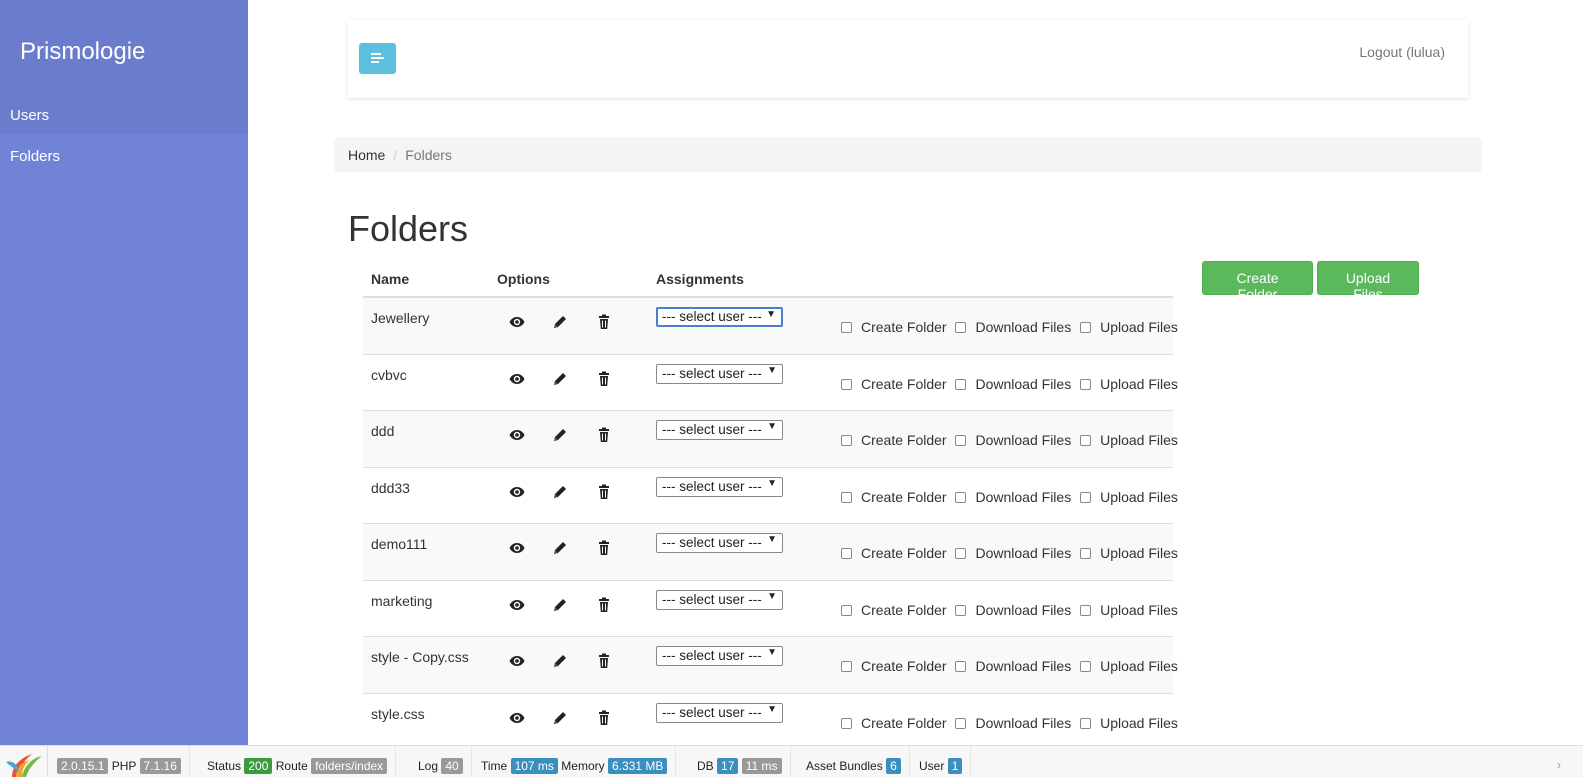 The height and width of the screenshot is (777, 1583). Describe the element at coordinates (119, 761) in the screenshot. I see `debug-version-segment: 2.0.15.1 PHP 7.1.16` at that location.